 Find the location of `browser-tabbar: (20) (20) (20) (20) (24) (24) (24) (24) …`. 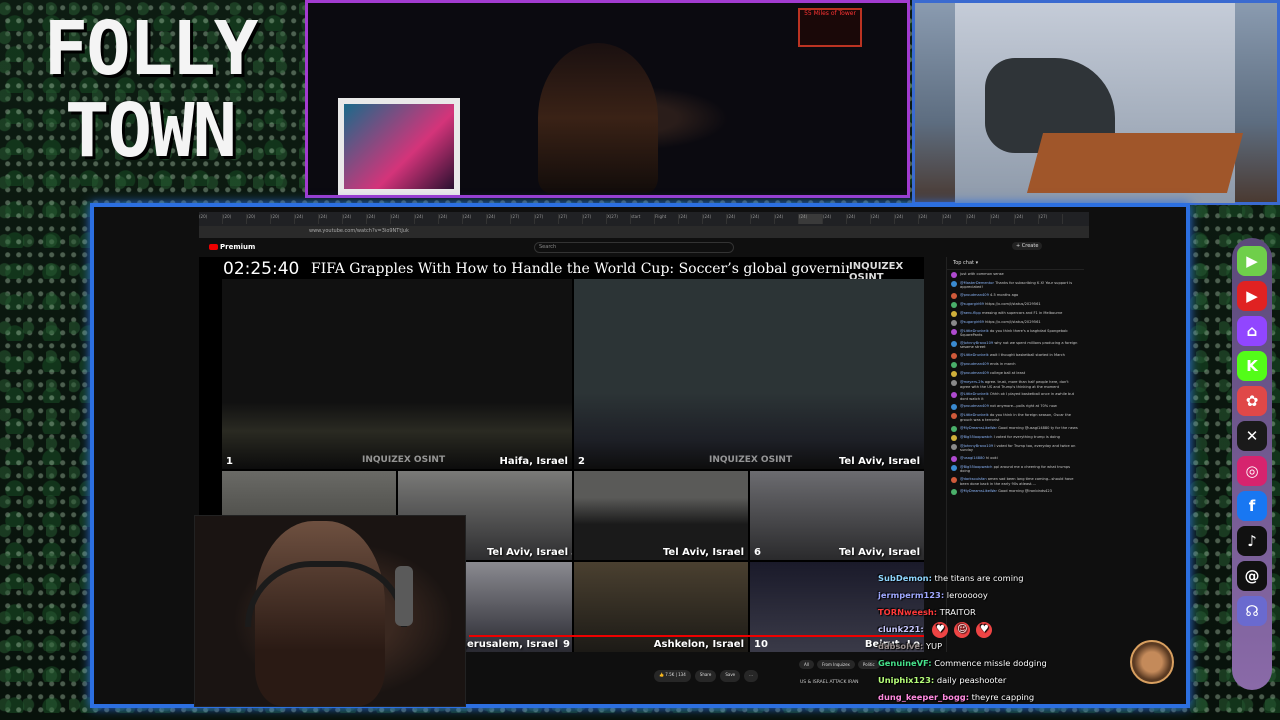

browser-tabbar: (20) (20) (20) (20) (24) (24) (24) (24) … is located at coordinates (644, 219).